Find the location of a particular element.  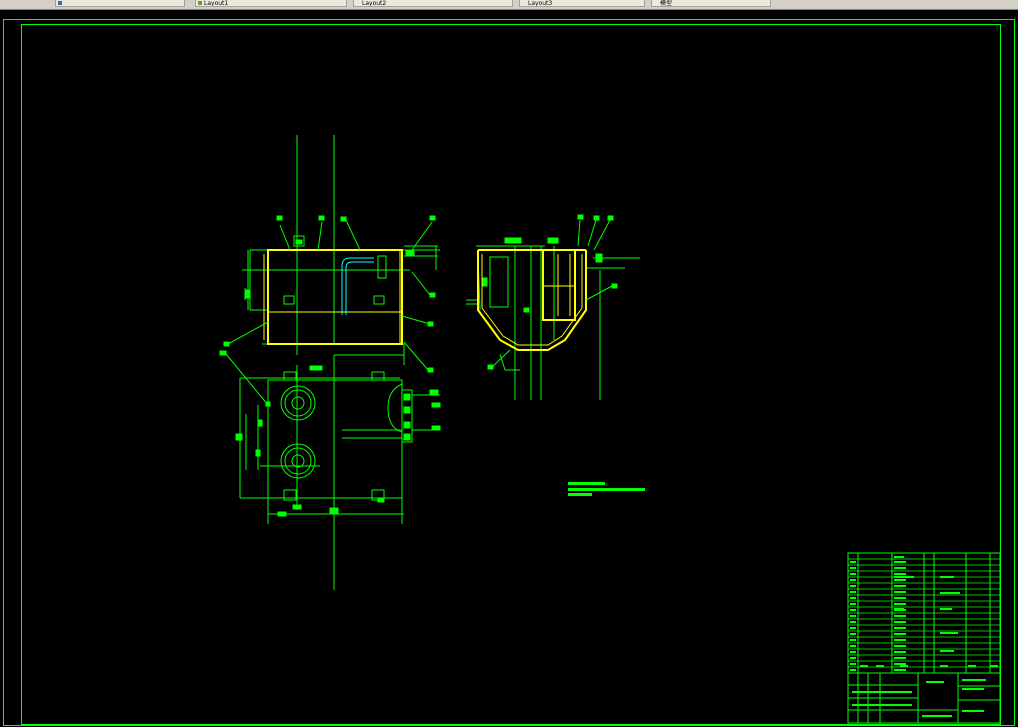

side-view is located at coordinates (553, 307).